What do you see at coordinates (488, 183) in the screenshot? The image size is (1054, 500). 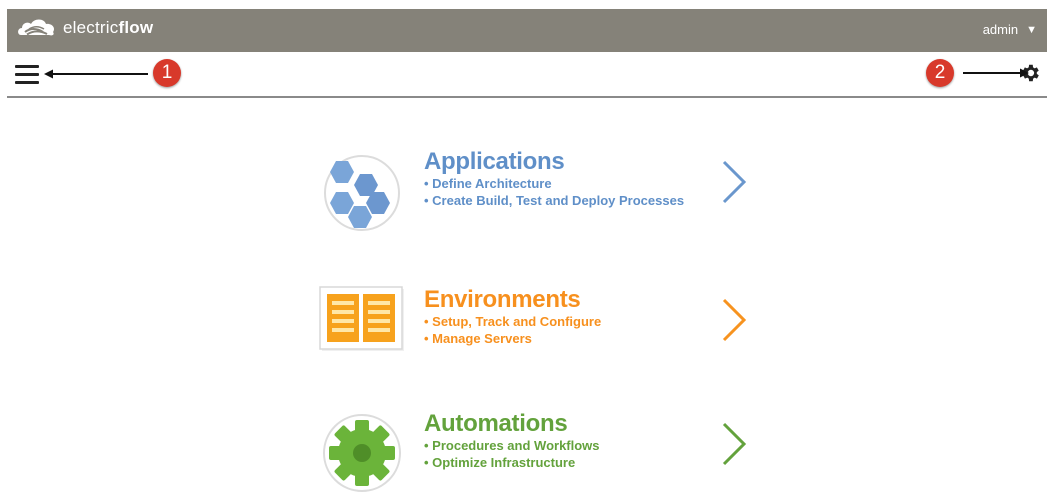 I see `card-bullet: • Define Architecture` at bounding box center [488, 183].